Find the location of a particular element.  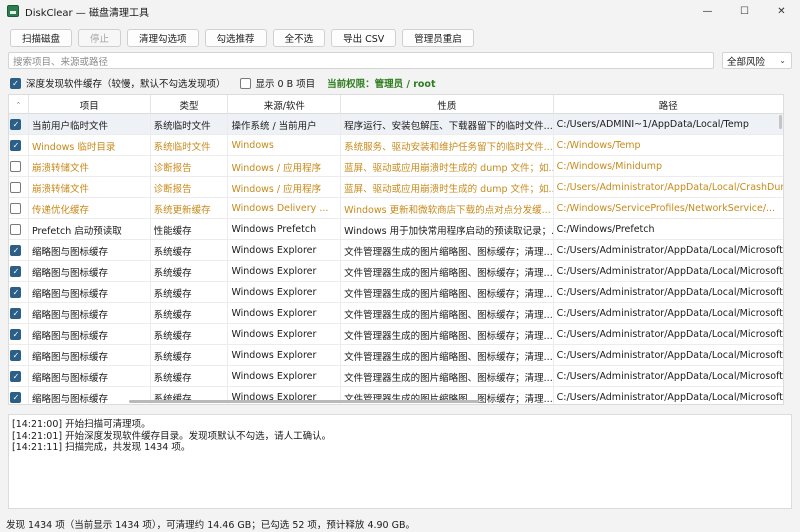

horizontal-scrollbar is located at coordinates (304, 401).